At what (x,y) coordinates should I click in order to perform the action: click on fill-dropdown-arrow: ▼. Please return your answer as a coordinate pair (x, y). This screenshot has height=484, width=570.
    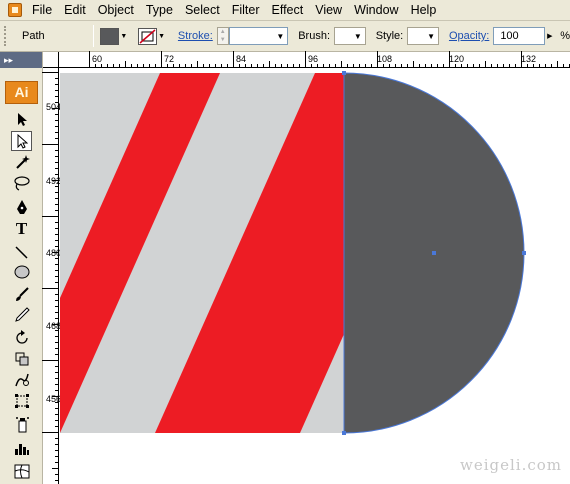
    Looking at the image, I should click on (123, 36).